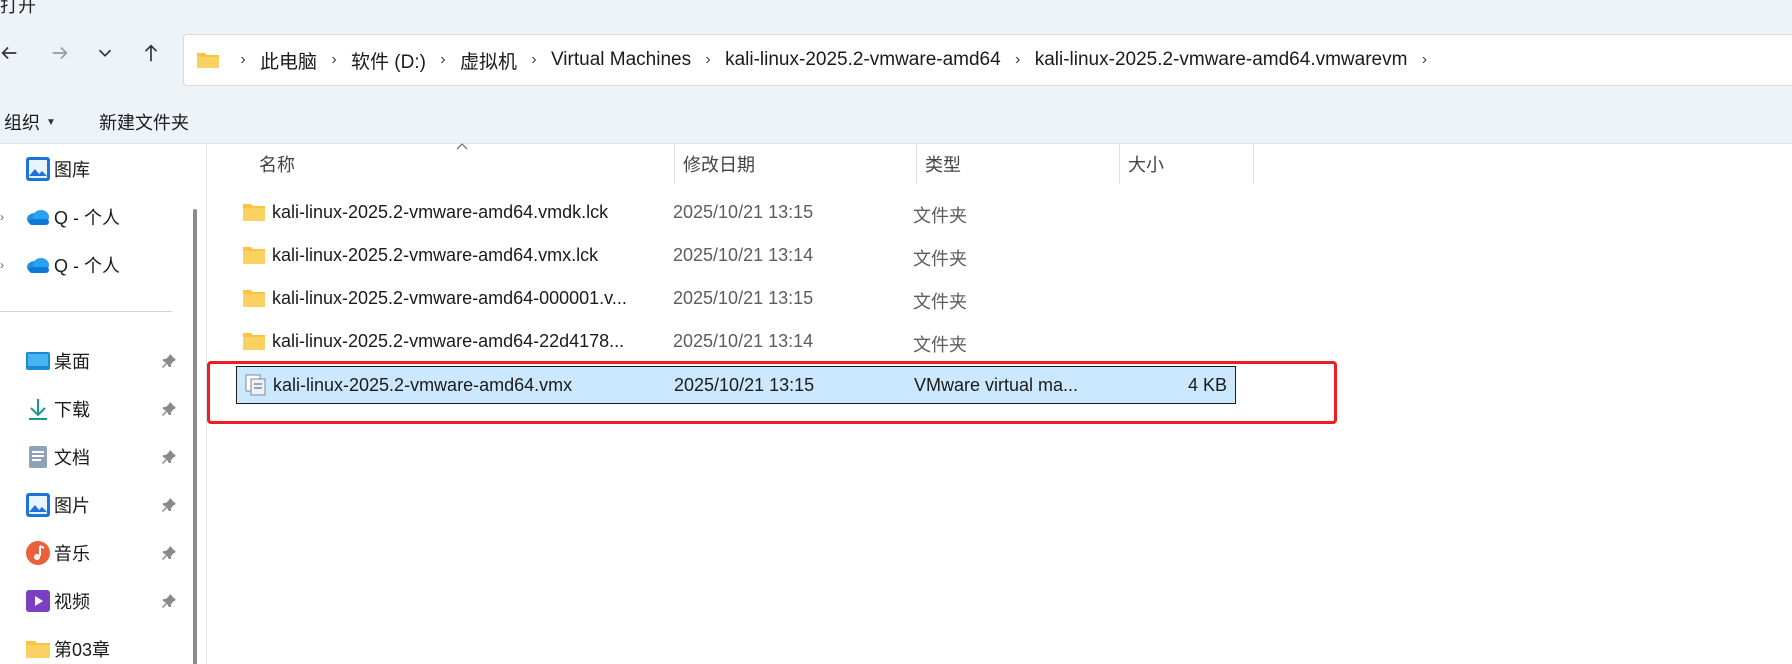  I want to click on arrow-right-icon, so click(60, 53).